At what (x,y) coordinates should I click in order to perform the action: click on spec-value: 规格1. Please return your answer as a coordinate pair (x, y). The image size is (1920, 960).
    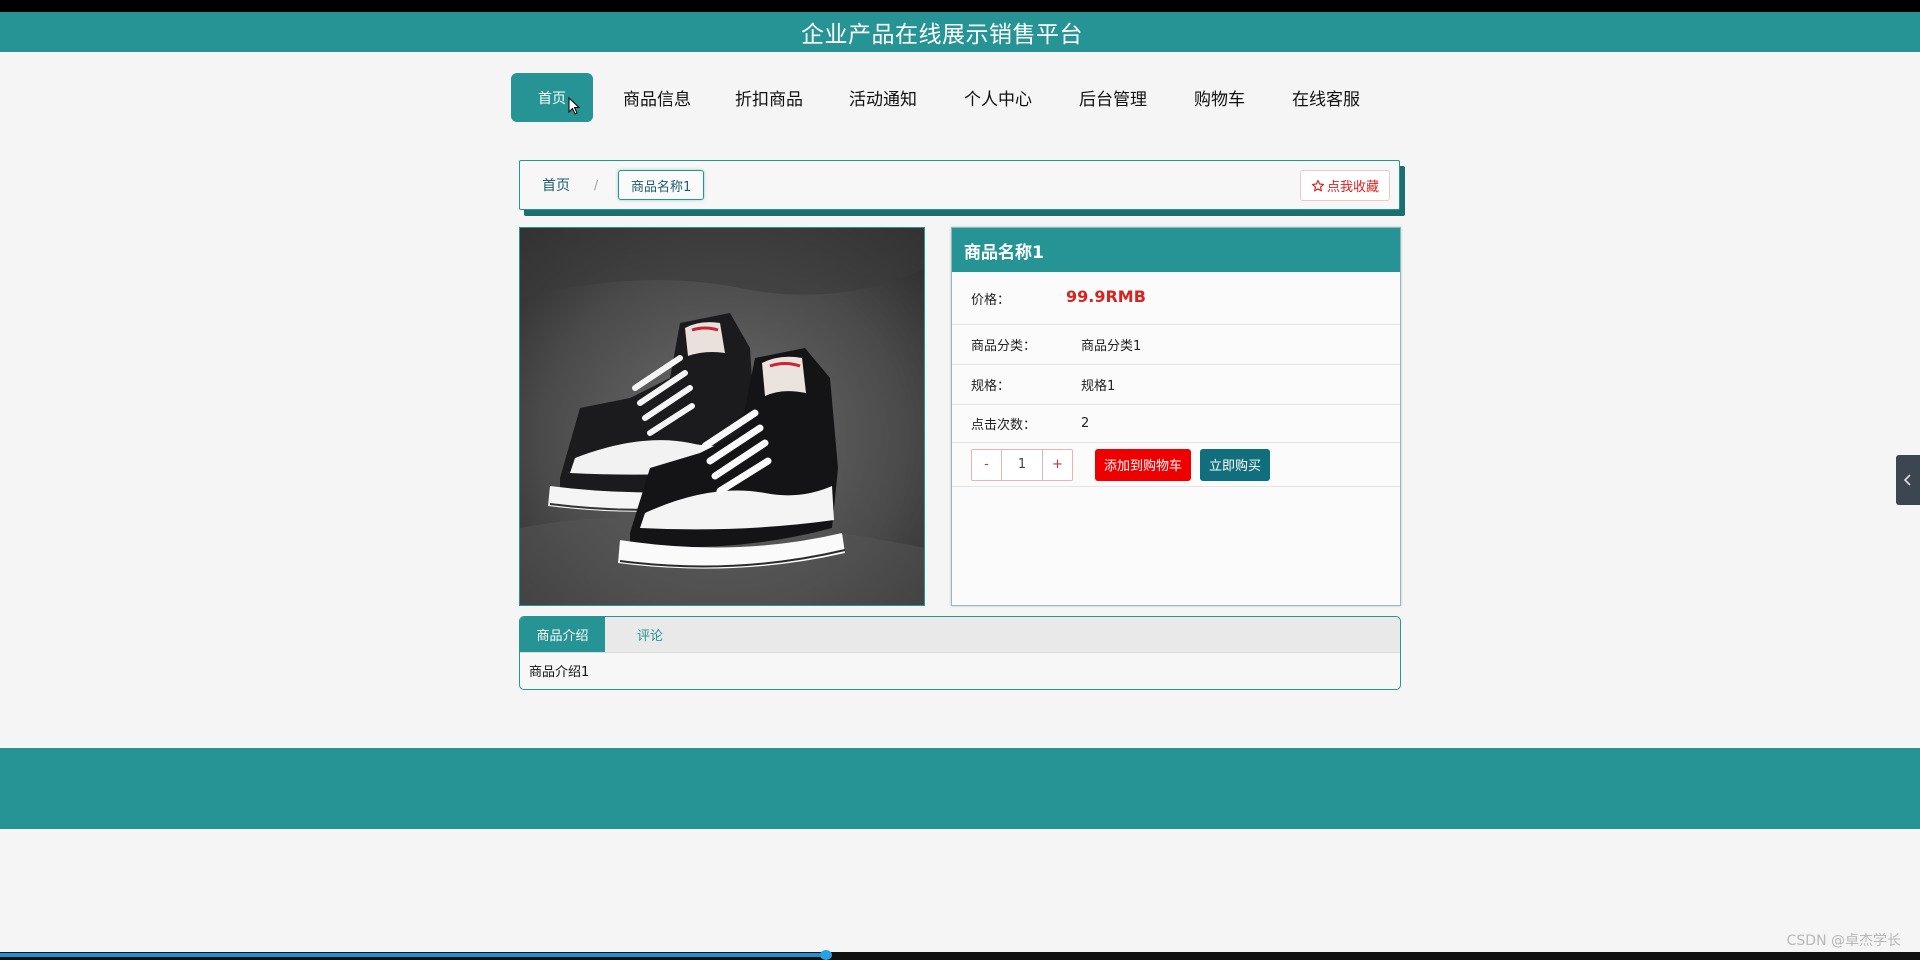
    Looking at the image, I should click on (1098, 386).